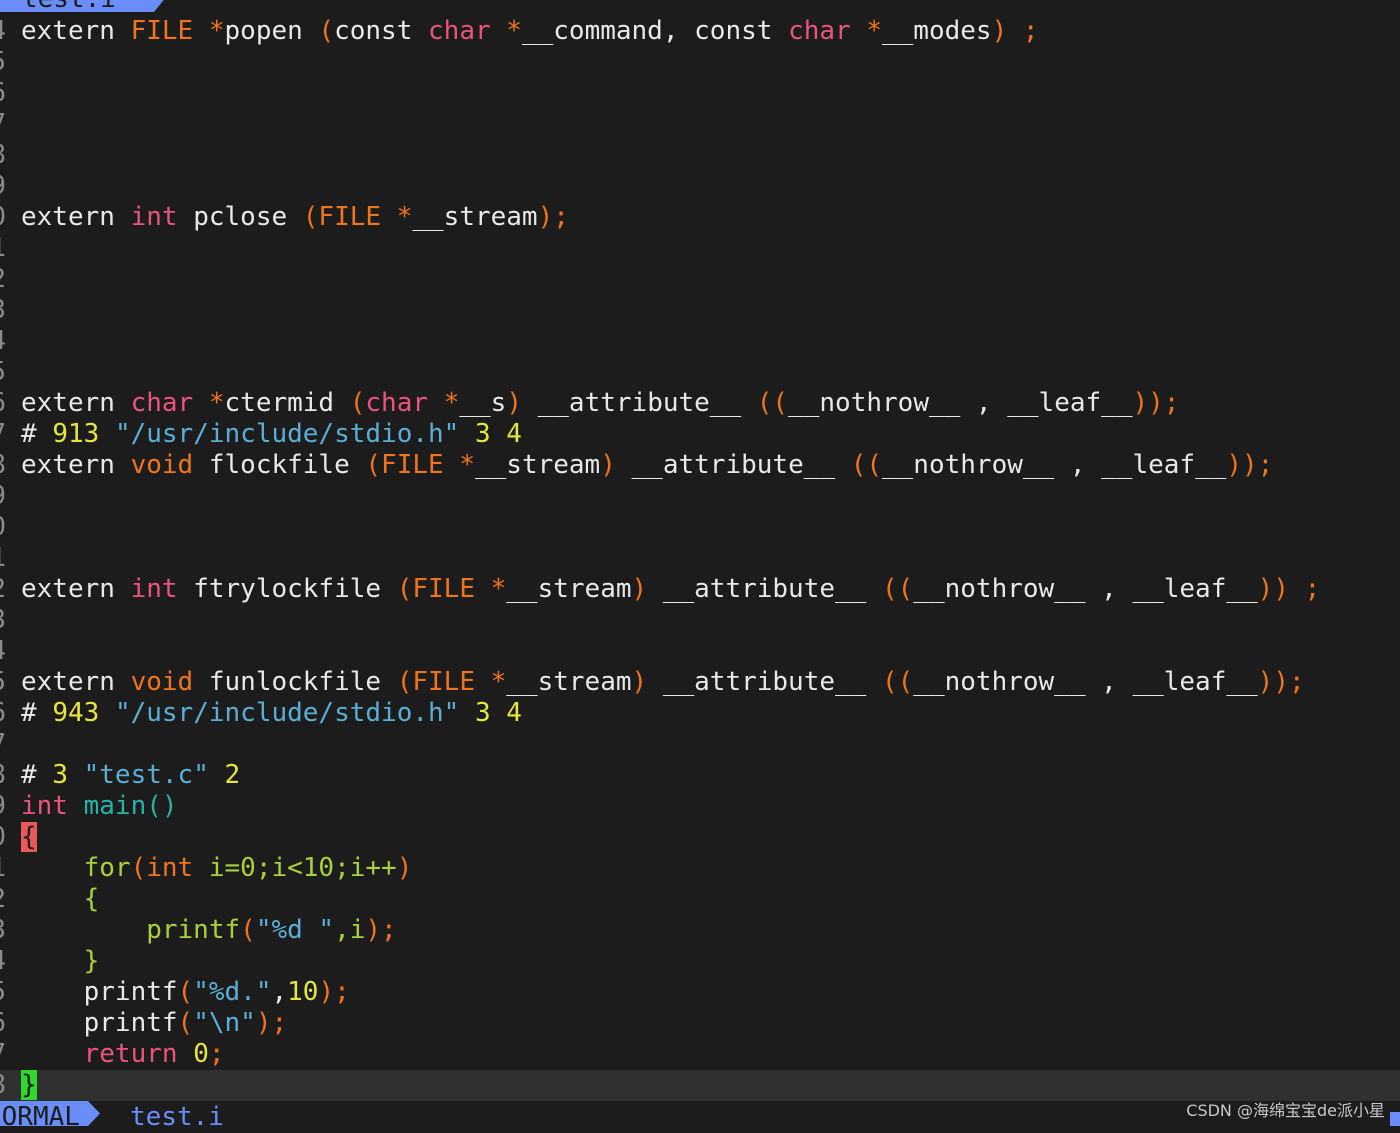 The width and height of the screenshot is (1400, 1133). Describe the element at coordinates (700, 930) in the screenshot. I see `code-line: 3 printf("%d ",i);` at that location.